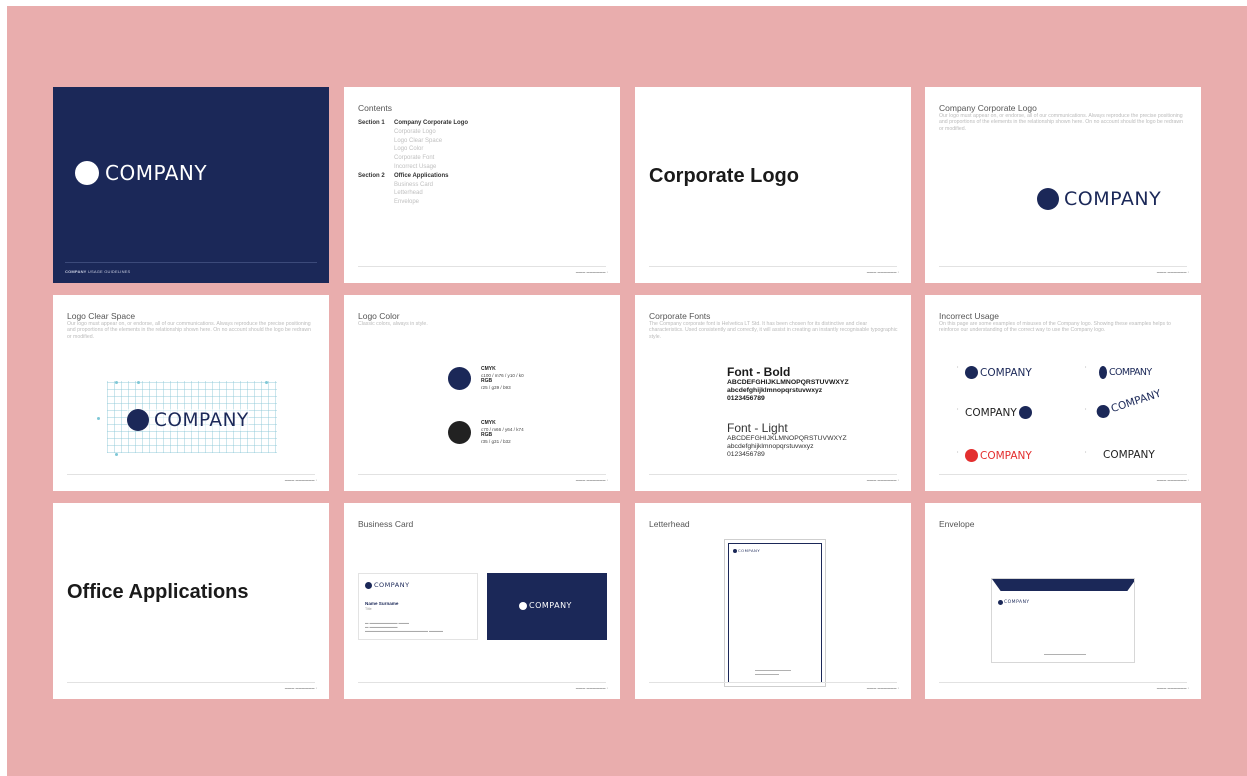 The image size is (1247, 776). I want to click on business-card-back: COMPANY, so click(547, 606).